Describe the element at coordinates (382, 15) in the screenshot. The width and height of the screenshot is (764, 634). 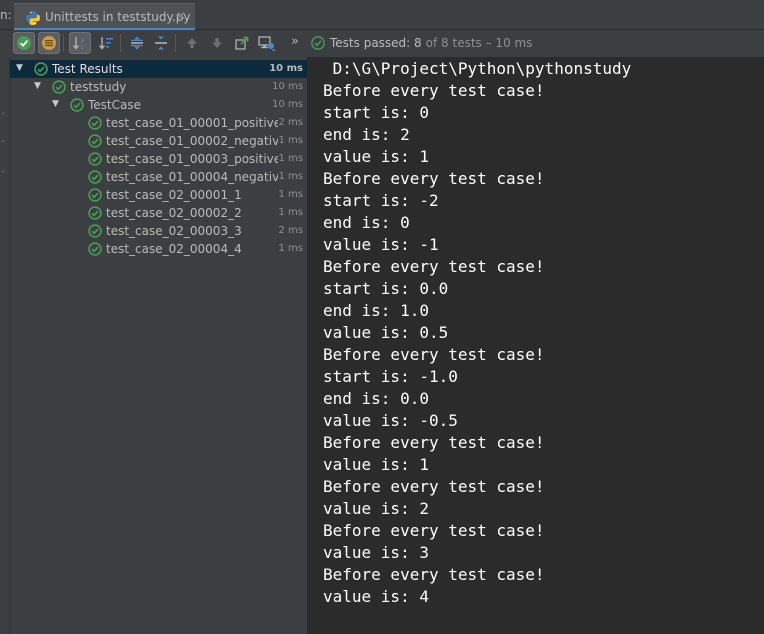
I see `tool-window-tab-bar: n: Unittests in teststudy.py ✕` at that location.